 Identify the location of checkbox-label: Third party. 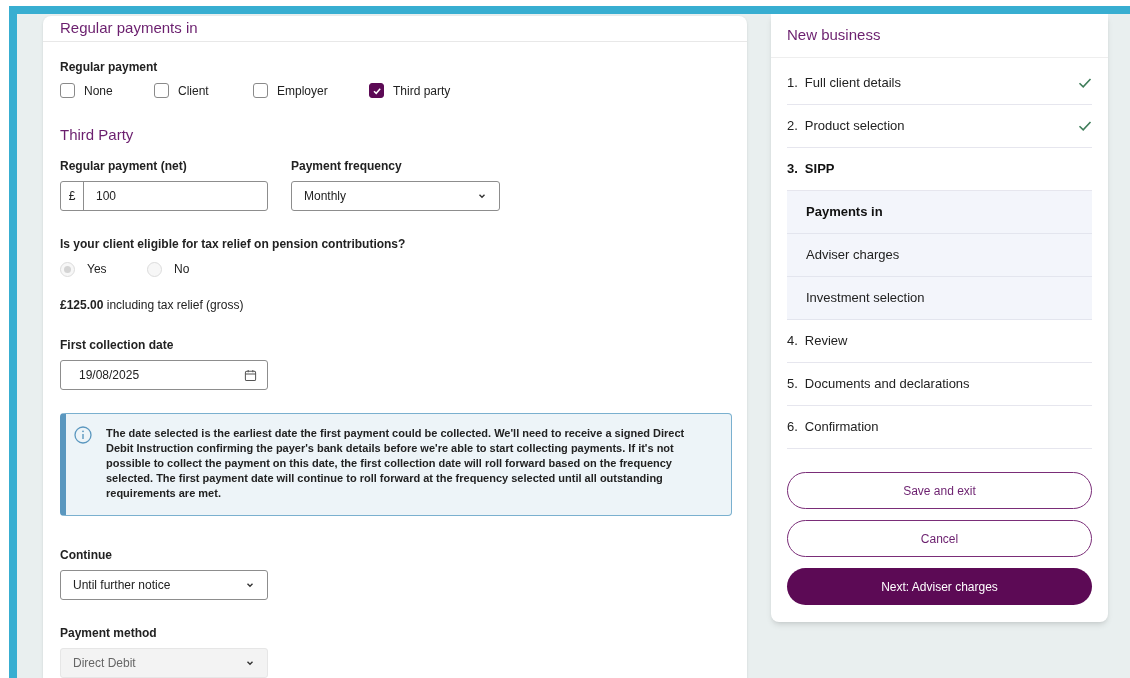
(422, 91).